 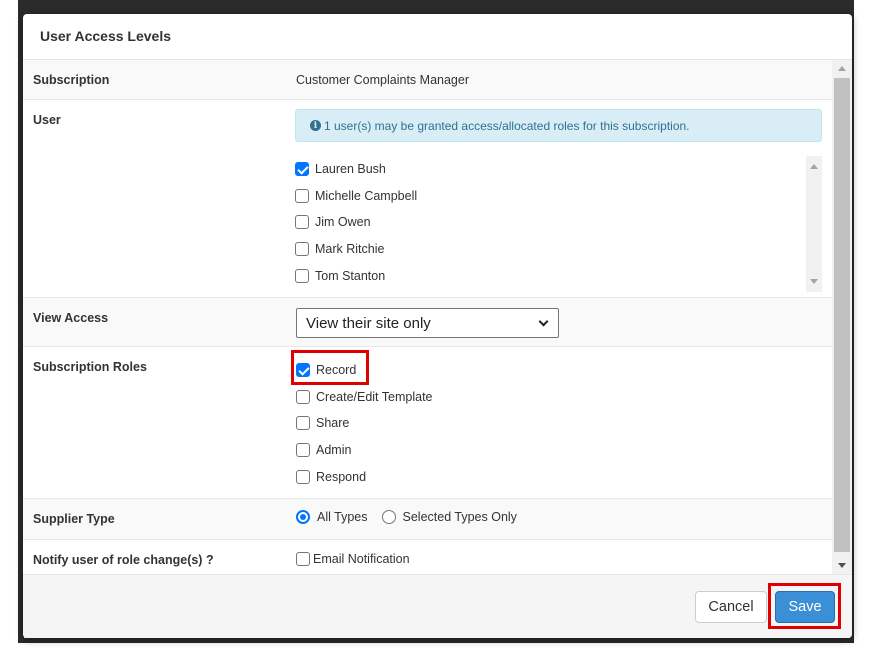 I want to click on user-option-lauren-bush: Lauren Bush, so click(x=558, y=169).